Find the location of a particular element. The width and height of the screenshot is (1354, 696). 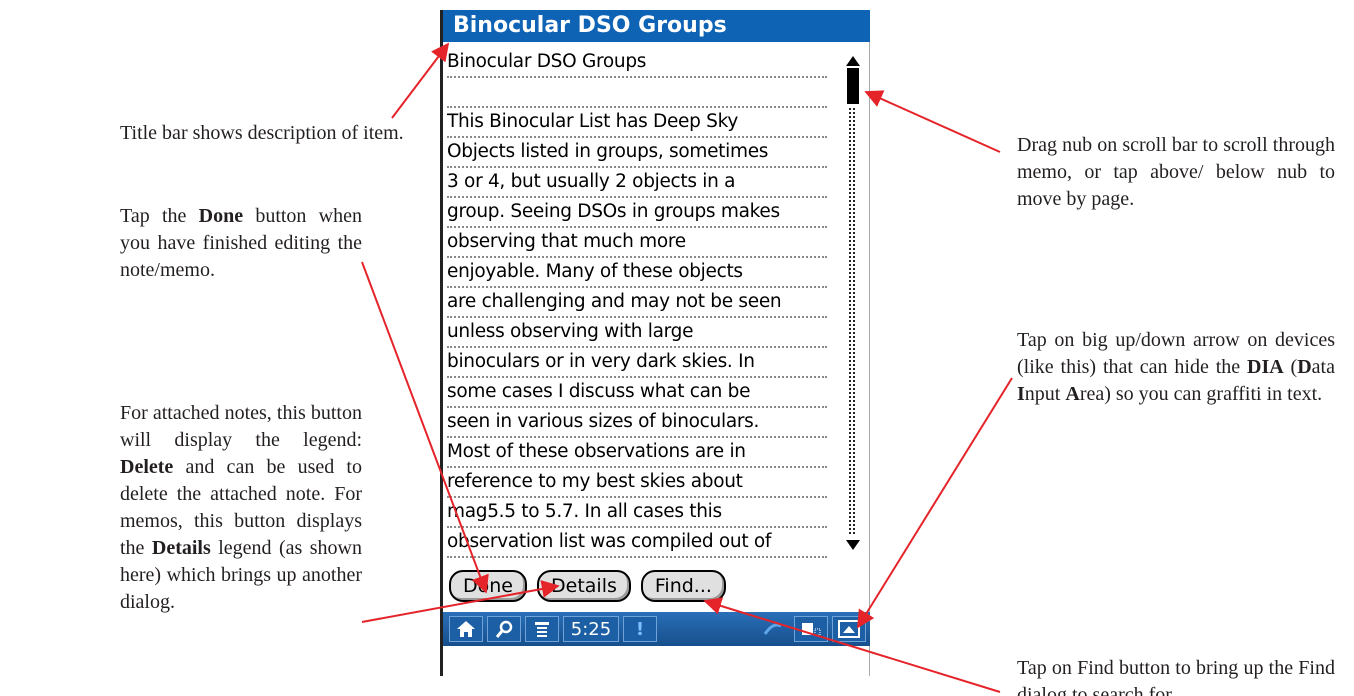

annotation-details-bold-2: Details is located at coordinates (181, 548).